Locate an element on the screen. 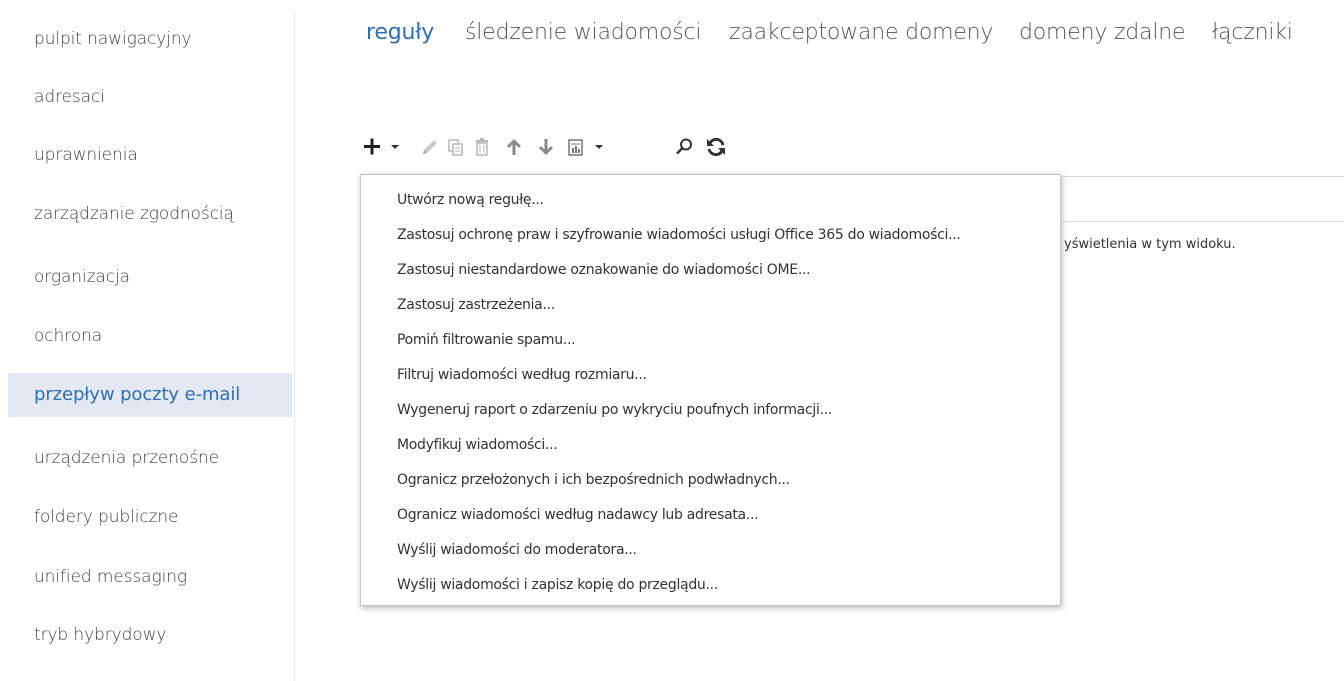 Image resolution: width=1344 pixels, height=681 pixels. refresh-button is located at coordinates (716, 147).